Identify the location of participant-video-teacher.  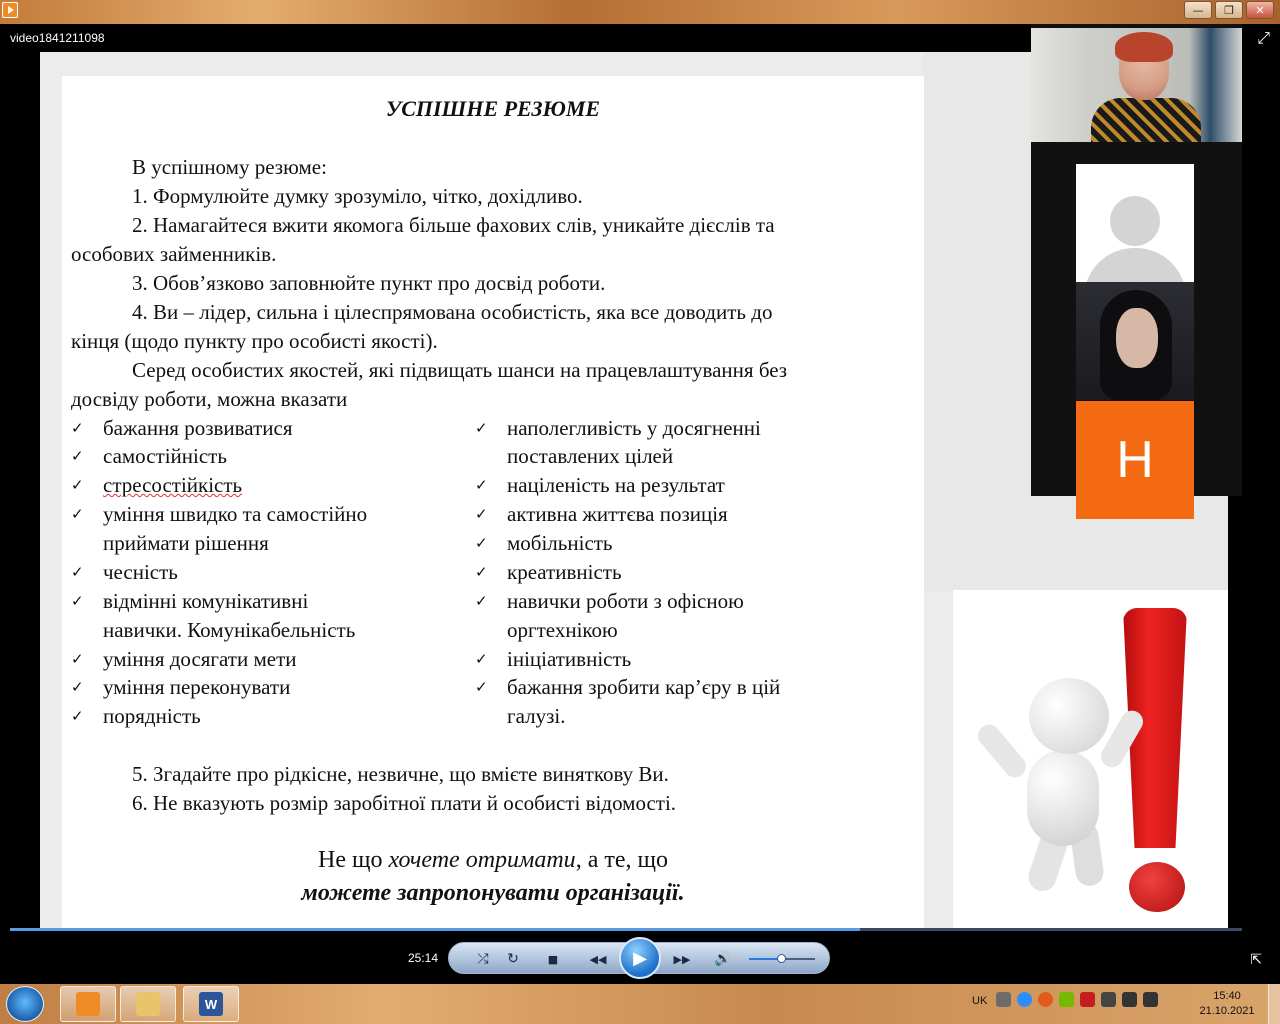
(1136, 85).